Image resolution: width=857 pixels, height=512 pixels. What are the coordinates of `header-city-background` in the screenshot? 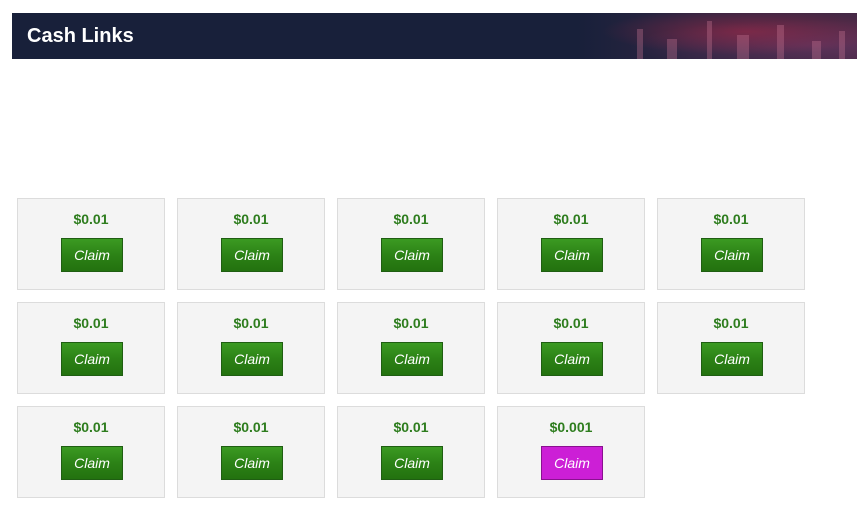 It's located at (717, 36).